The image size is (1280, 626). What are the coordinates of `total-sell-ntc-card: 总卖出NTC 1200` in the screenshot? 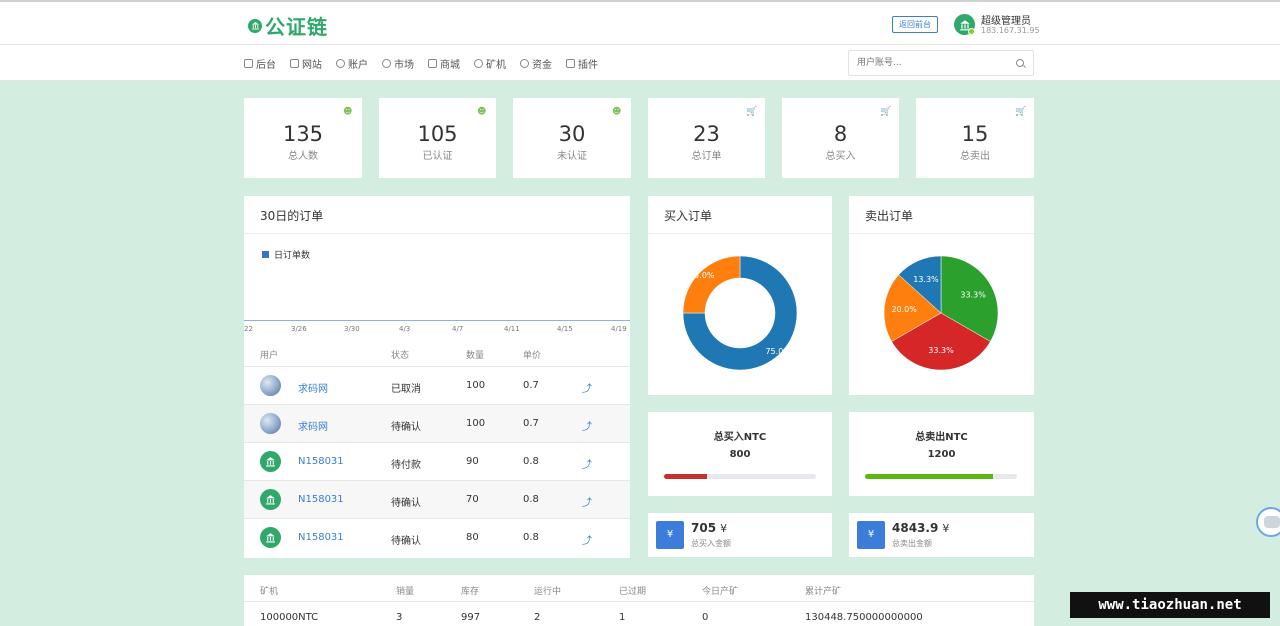 It's located at (941, 454).